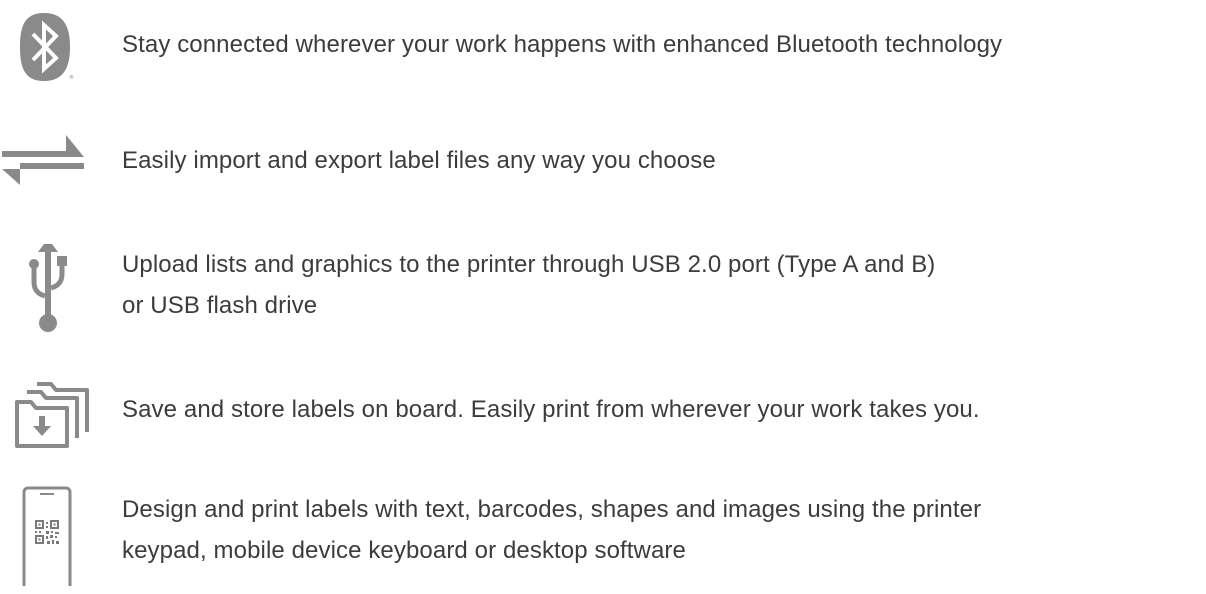 The width and height of the screenshot is (1206, 594). I want to click on bluetooth-icon: ®, so click(47, 47).